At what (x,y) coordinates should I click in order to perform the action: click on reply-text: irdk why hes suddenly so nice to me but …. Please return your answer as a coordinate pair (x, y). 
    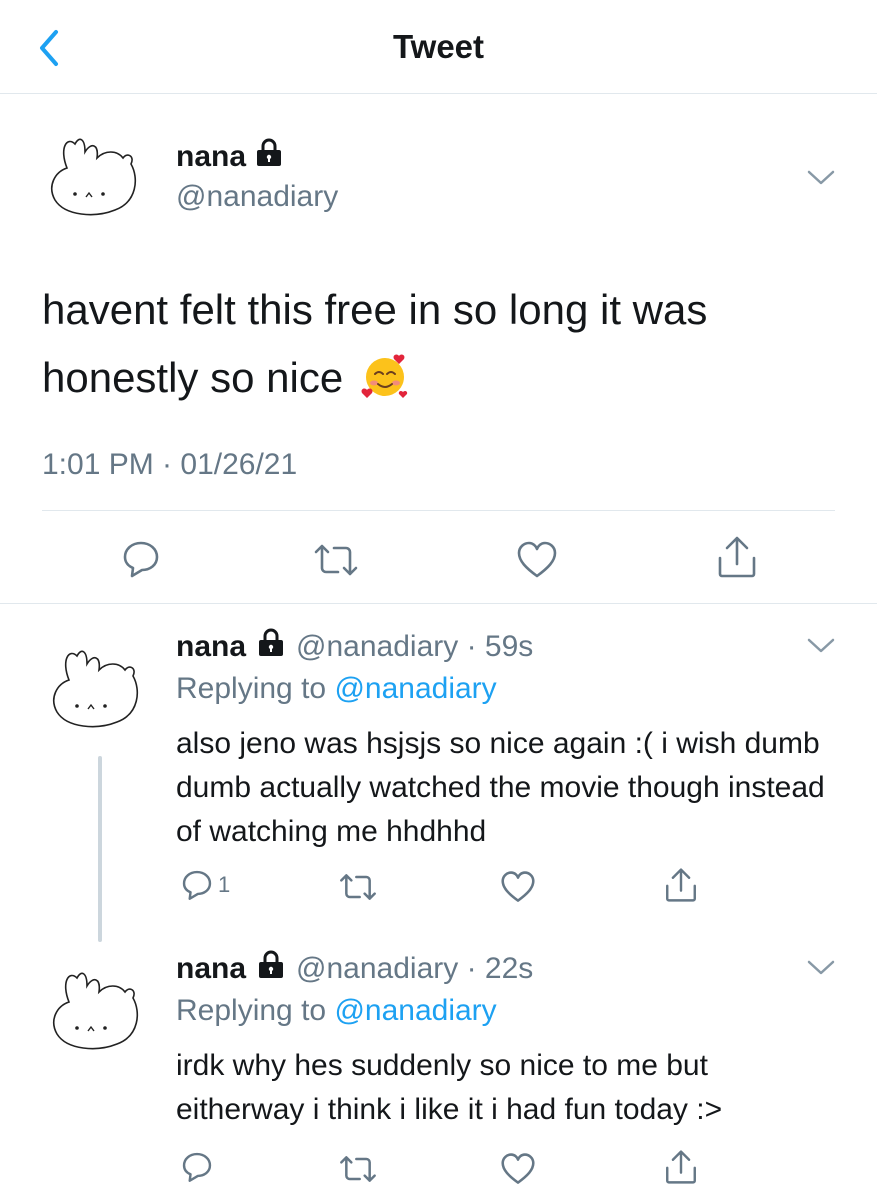
    Looking at the image, I should click on (449, 1087).